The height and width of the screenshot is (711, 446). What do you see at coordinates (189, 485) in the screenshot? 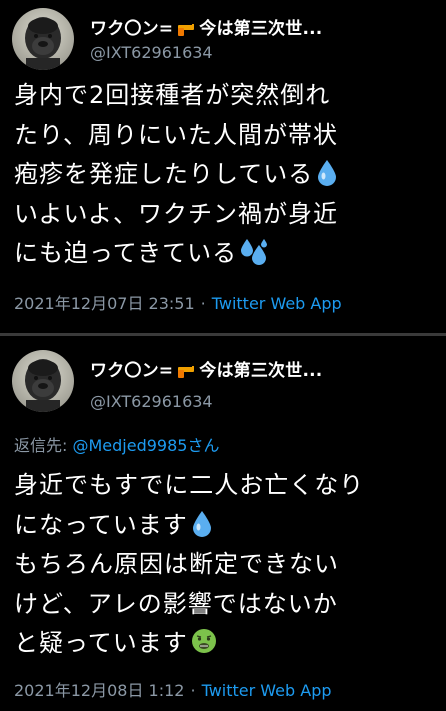
I see `tweet-line: 身近でもすでに二人お亡くなり` at bounding box center [189, 485].